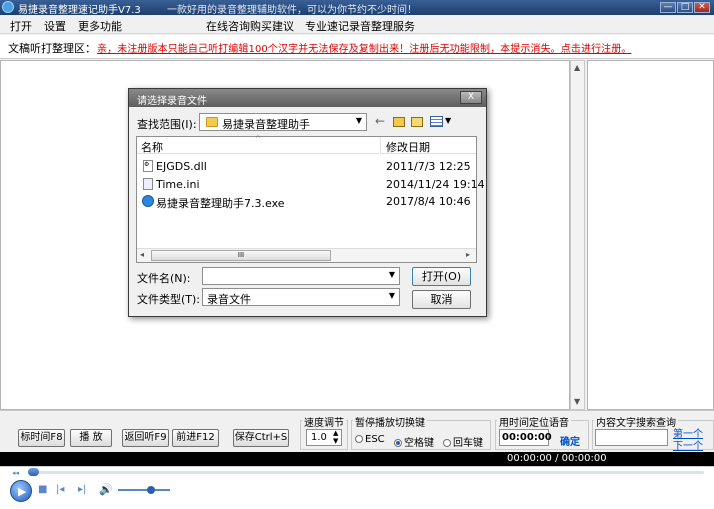 This screenshot has width=714, height=509. What do you see at coordinates (21, 26) in the screenshot?
I see `menu-open: 打开` at bounding box center [21, 26].